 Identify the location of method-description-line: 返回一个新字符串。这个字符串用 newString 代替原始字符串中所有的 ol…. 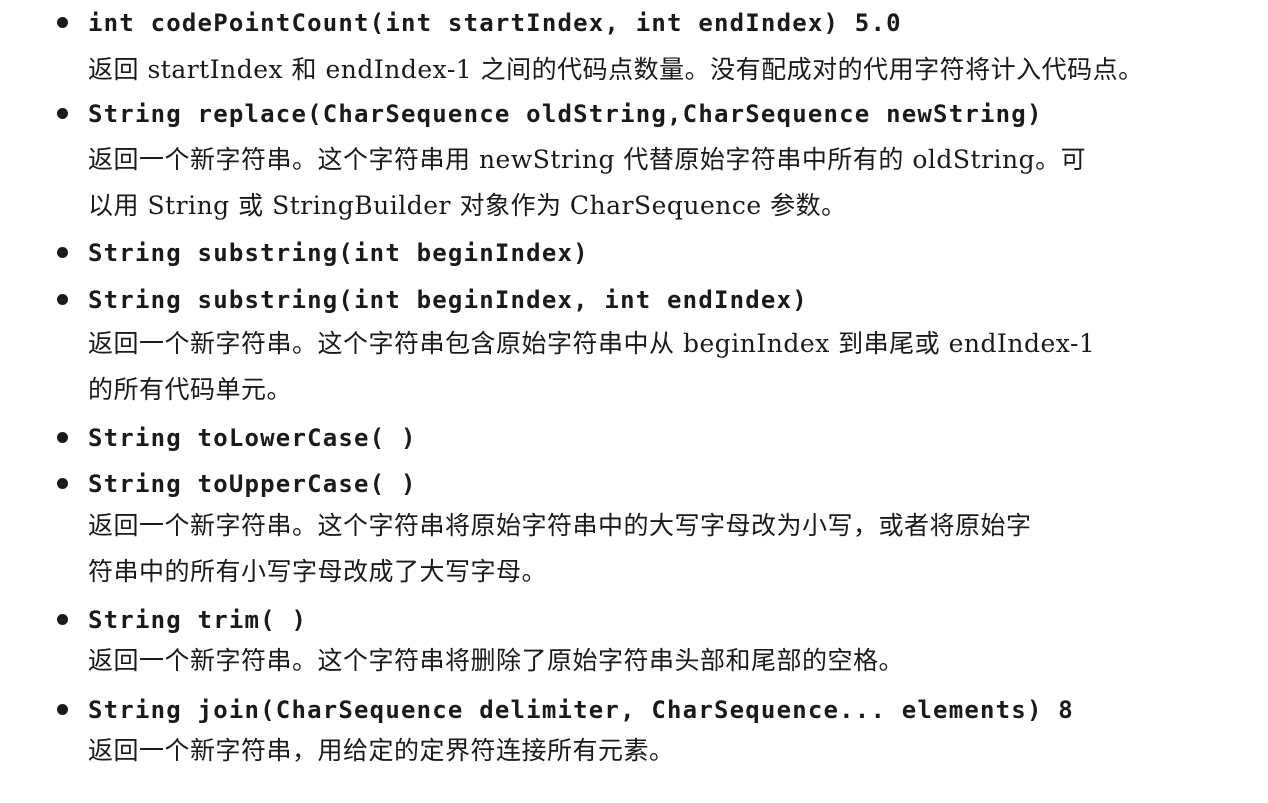
(587, 159).